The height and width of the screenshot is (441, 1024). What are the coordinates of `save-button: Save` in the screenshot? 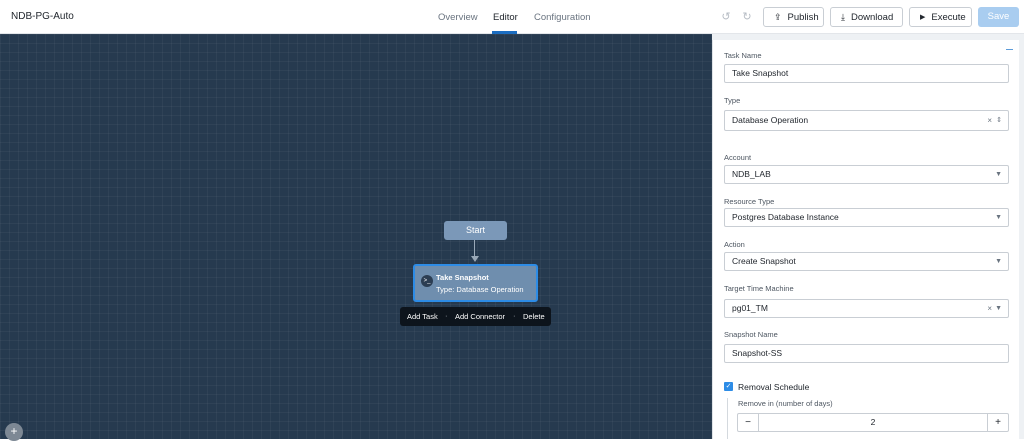 It's located at (998, 17).